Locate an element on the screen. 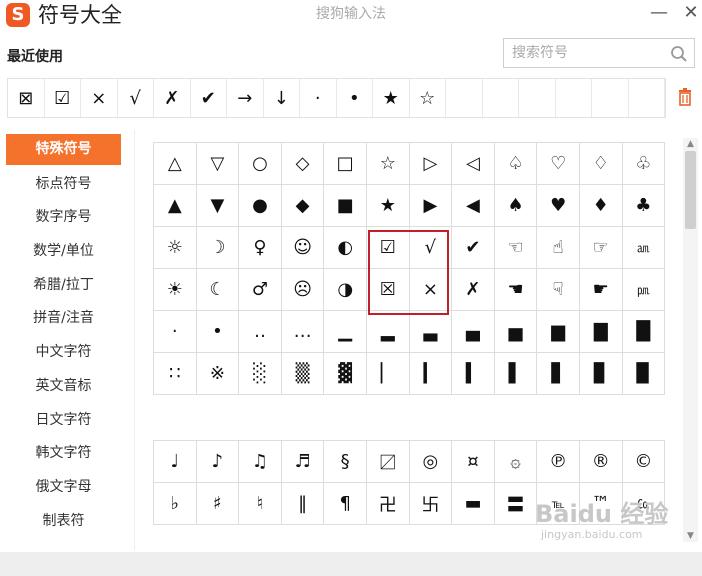 The height and width of the screenshot is (576, 702). symbol-cell: ♠ is located at coordinates (516, 206).